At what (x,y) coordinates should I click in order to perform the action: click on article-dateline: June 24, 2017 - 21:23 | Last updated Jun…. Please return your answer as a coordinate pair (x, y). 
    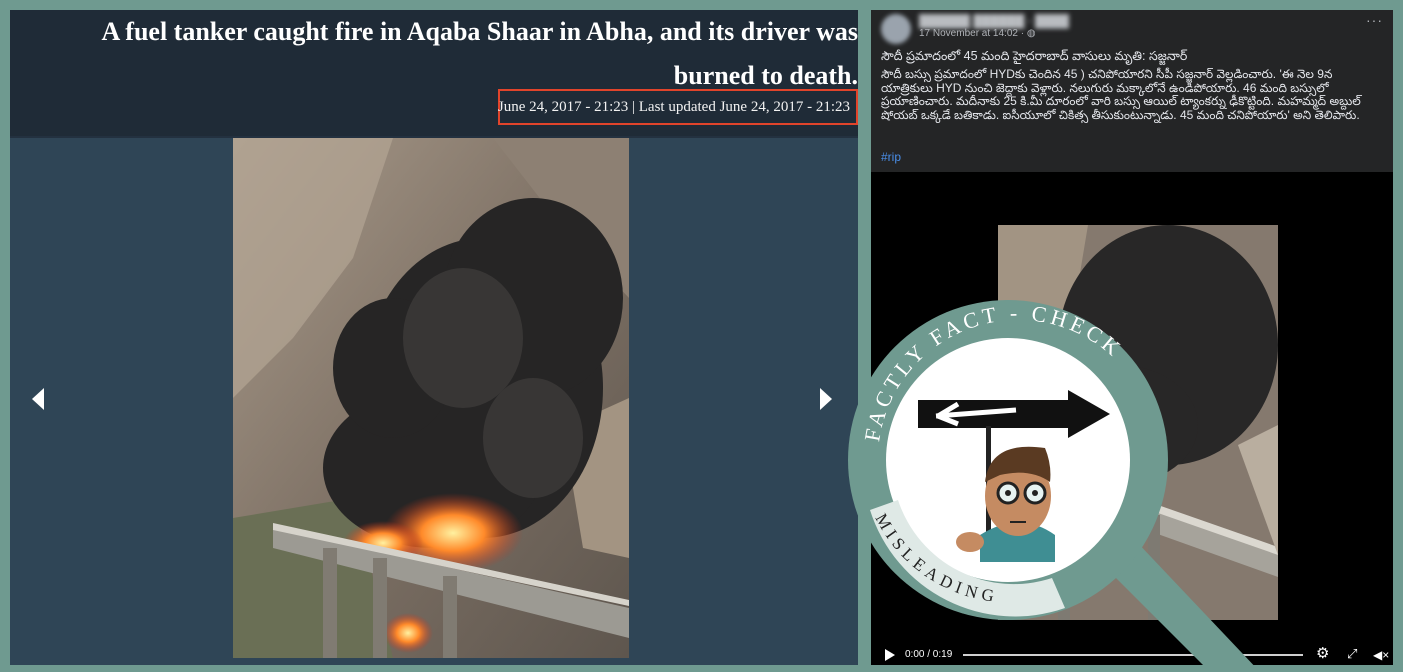
    Looking at the image, I should click on (673, 106).